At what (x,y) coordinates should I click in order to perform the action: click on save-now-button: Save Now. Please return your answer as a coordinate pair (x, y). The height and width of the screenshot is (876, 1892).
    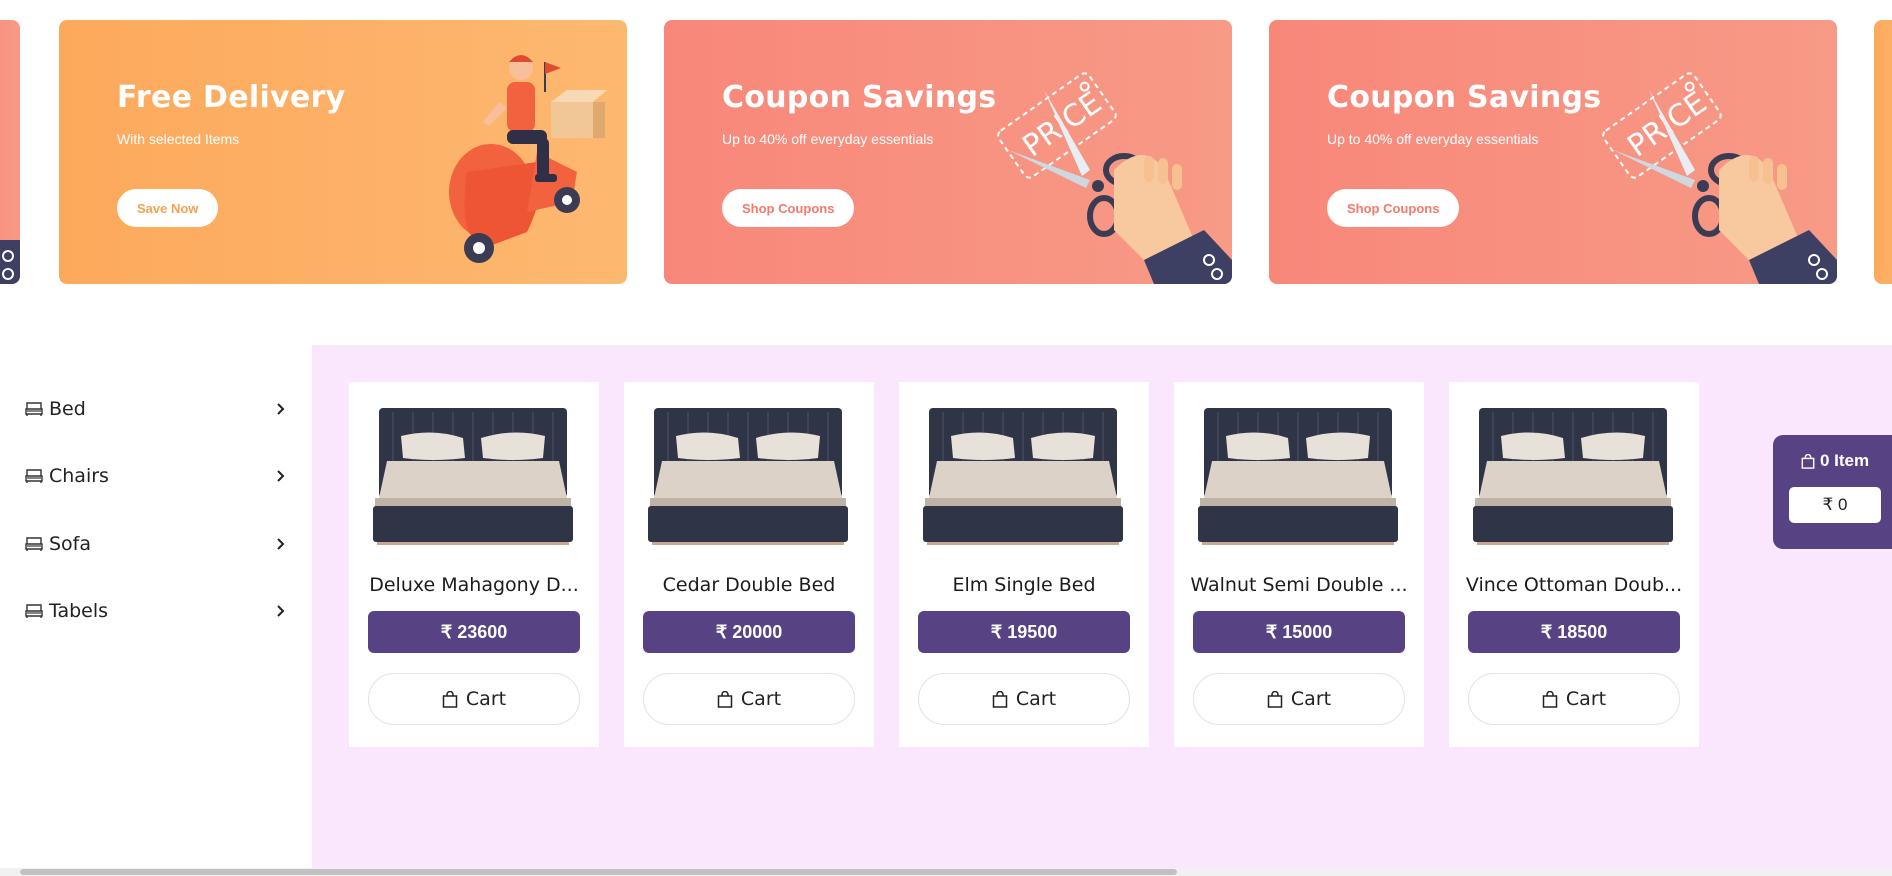
    Looking at the image, I should click on (168, 208).